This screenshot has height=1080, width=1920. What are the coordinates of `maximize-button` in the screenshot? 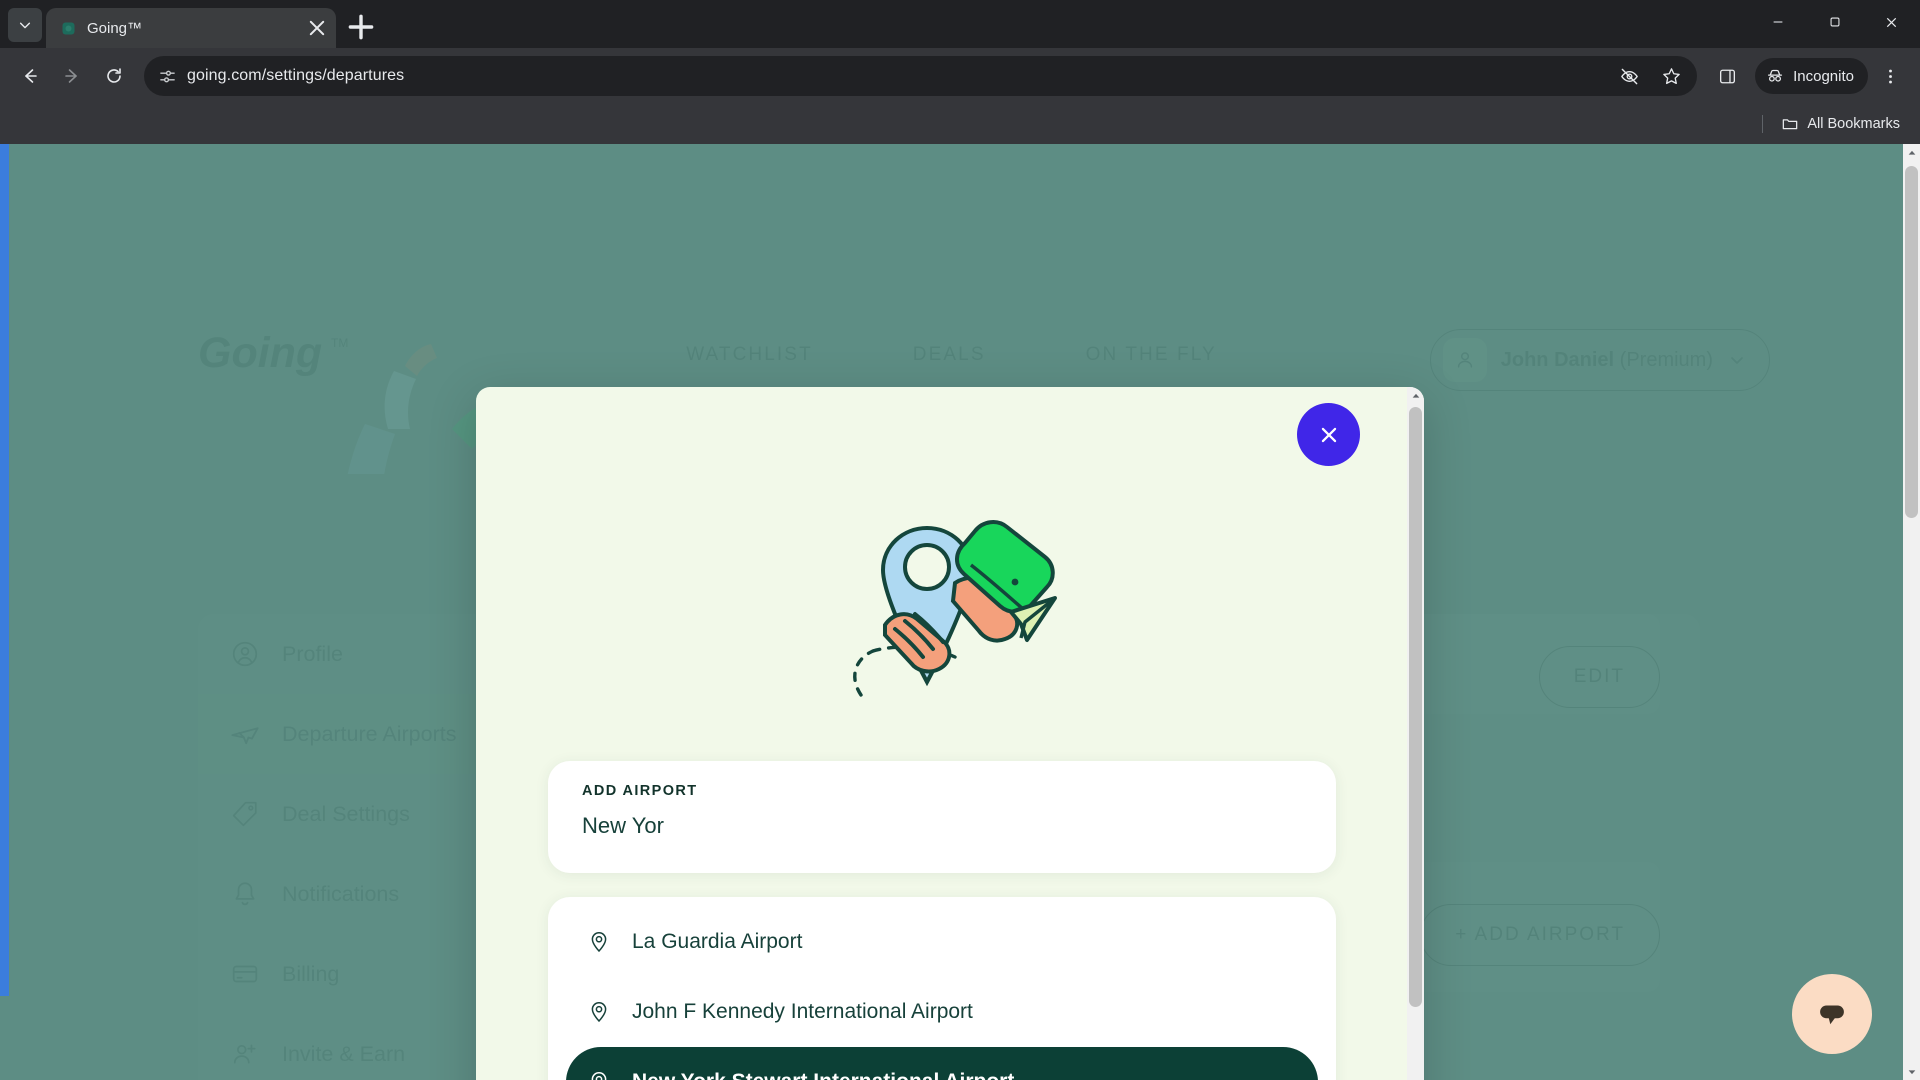 It's located at (1834, 22).